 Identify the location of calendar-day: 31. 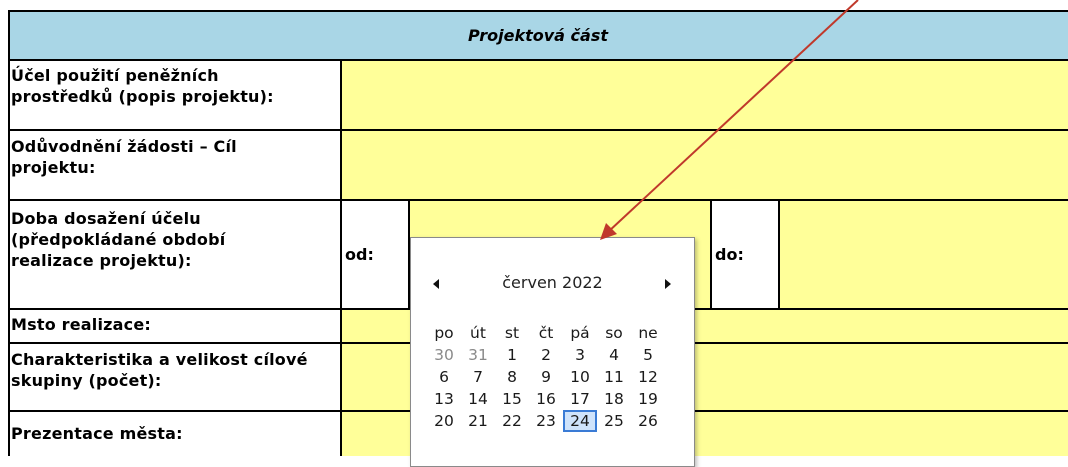
(478, 355).